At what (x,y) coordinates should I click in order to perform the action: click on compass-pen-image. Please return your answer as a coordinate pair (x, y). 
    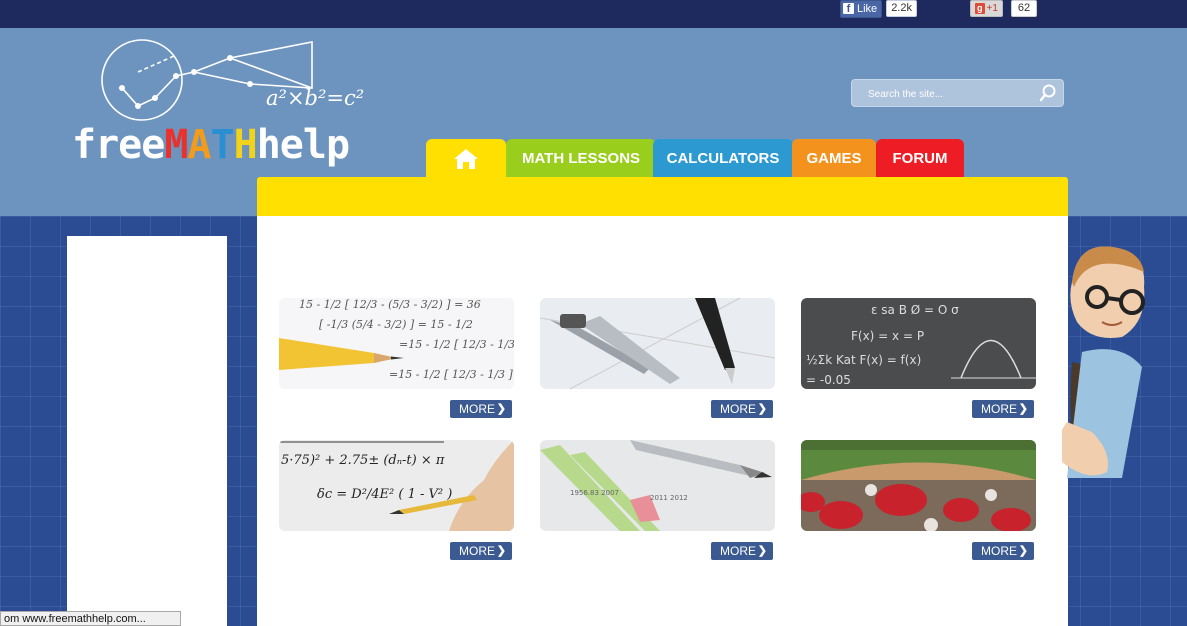
    Looking at the image, I should click on (657, 343).